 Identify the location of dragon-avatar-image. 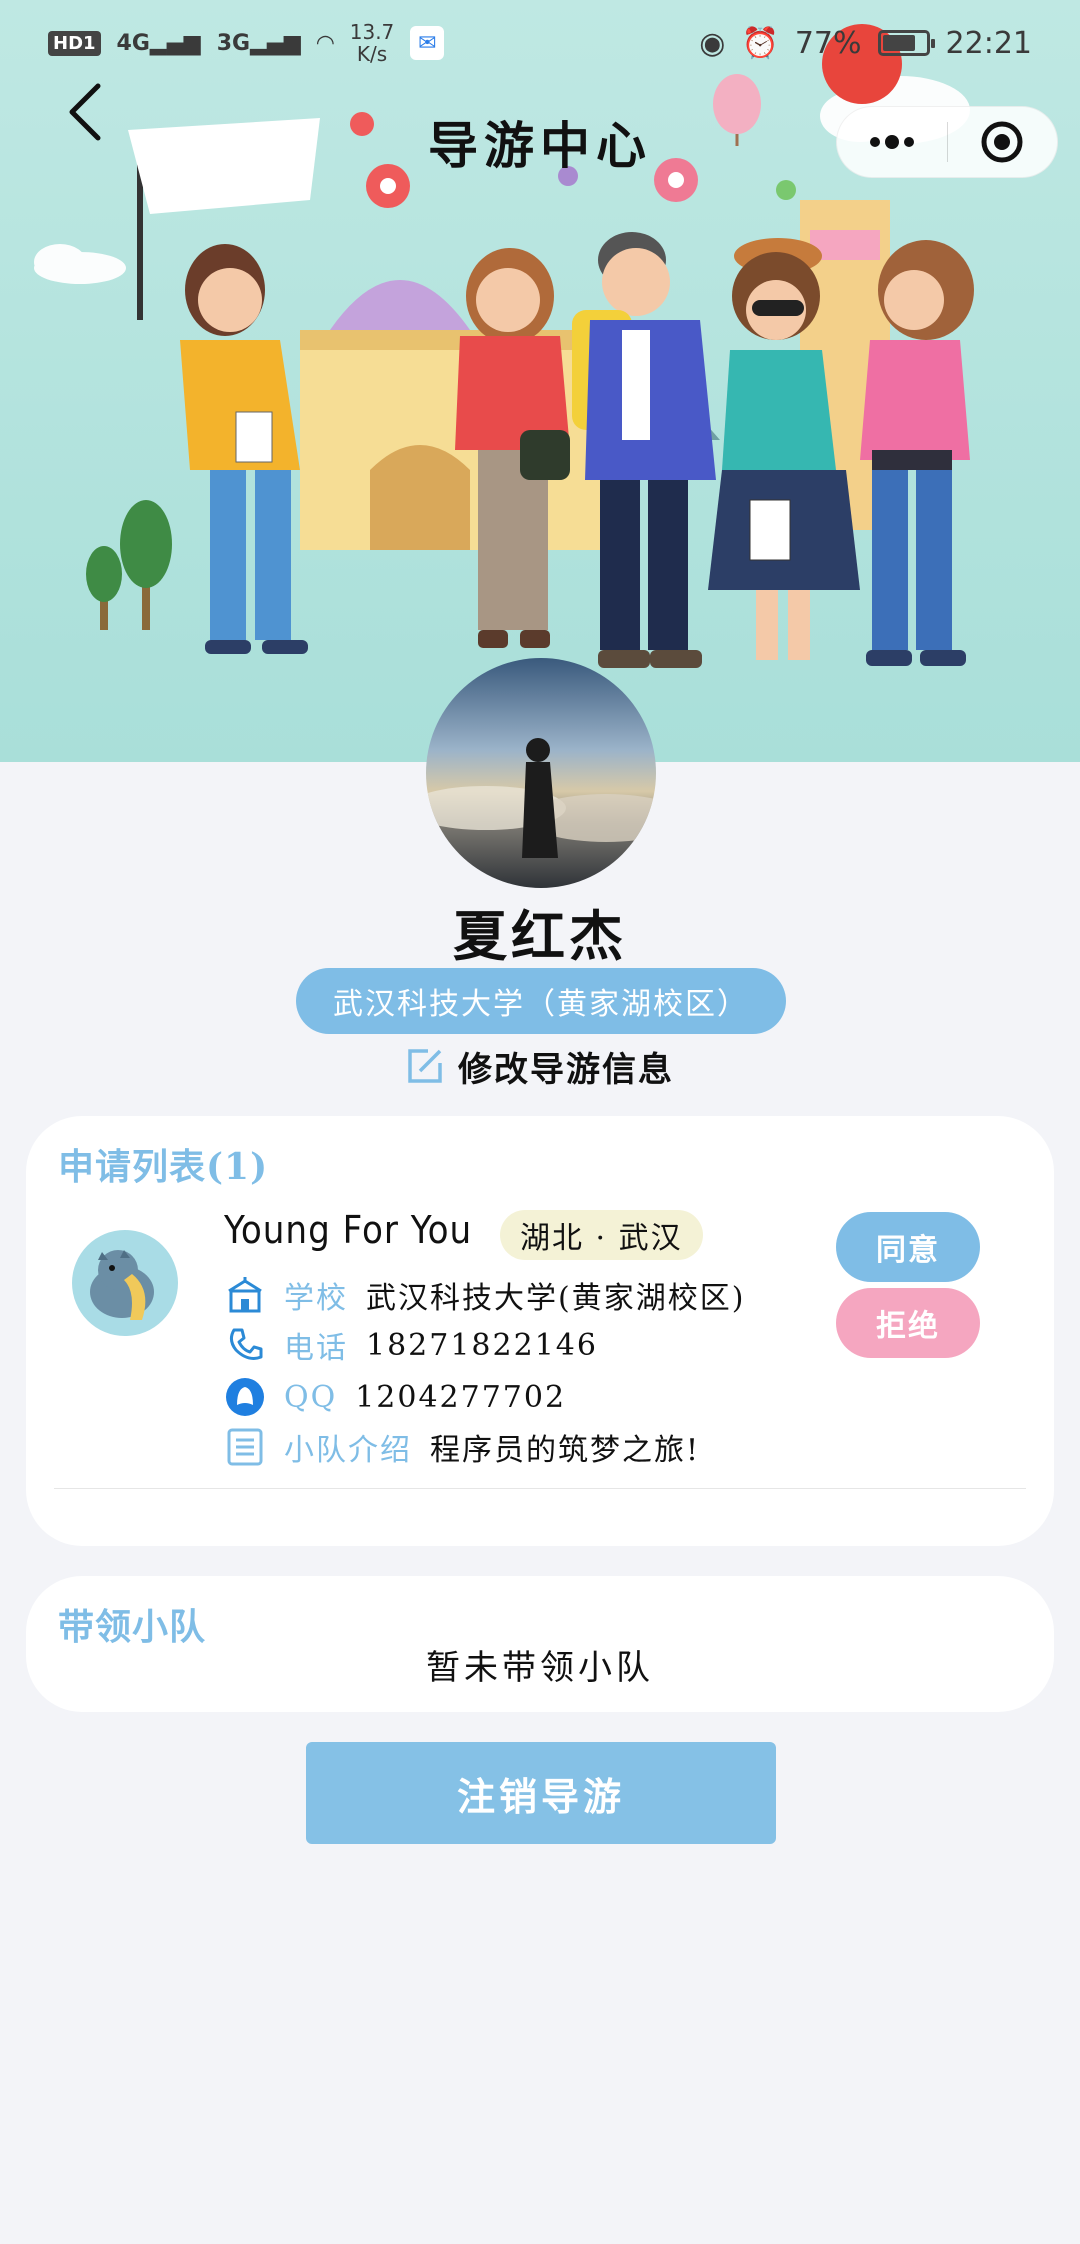
(122, 1285).